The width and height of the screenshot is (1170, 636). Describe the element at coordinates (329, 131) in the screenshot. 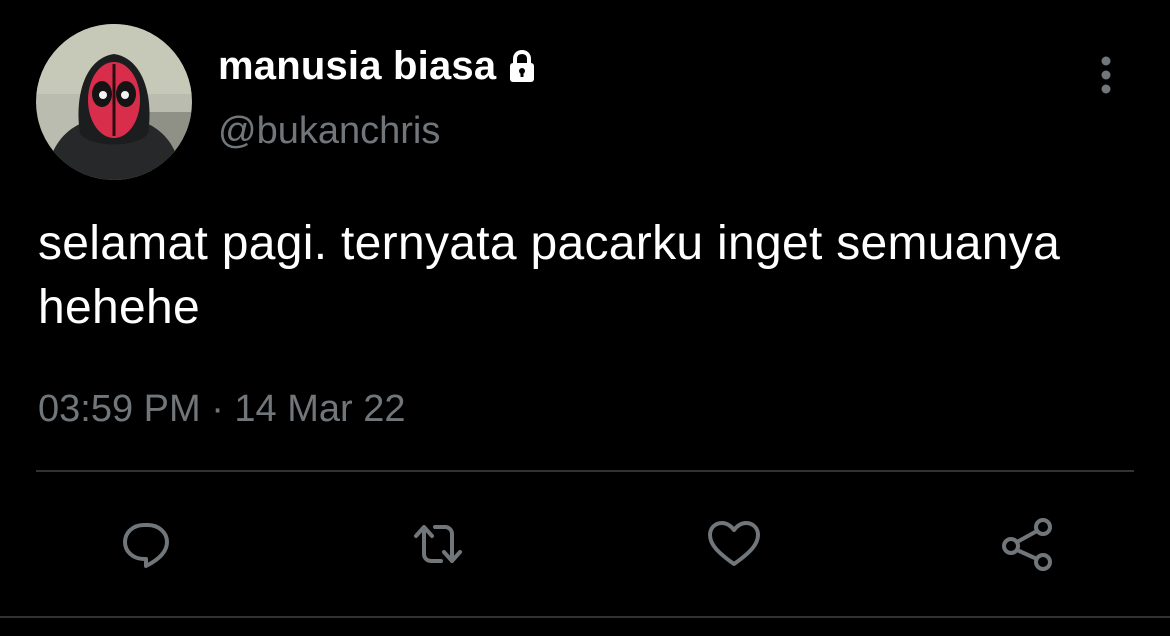

I see `user-handle: @bukanchris` at that location.